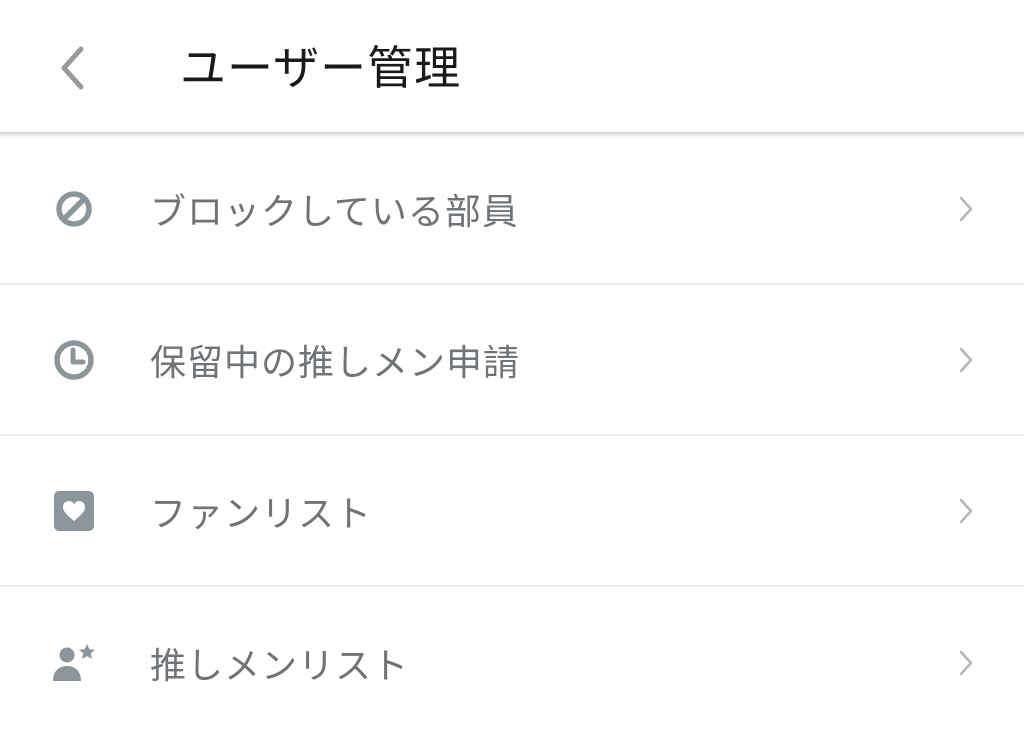 The width and height of the screenshot is (1024, 732). Describe the element at coordinates (334, 212) in the screenshot. I see `menu-item-label: ブロックしている部員` at that location.